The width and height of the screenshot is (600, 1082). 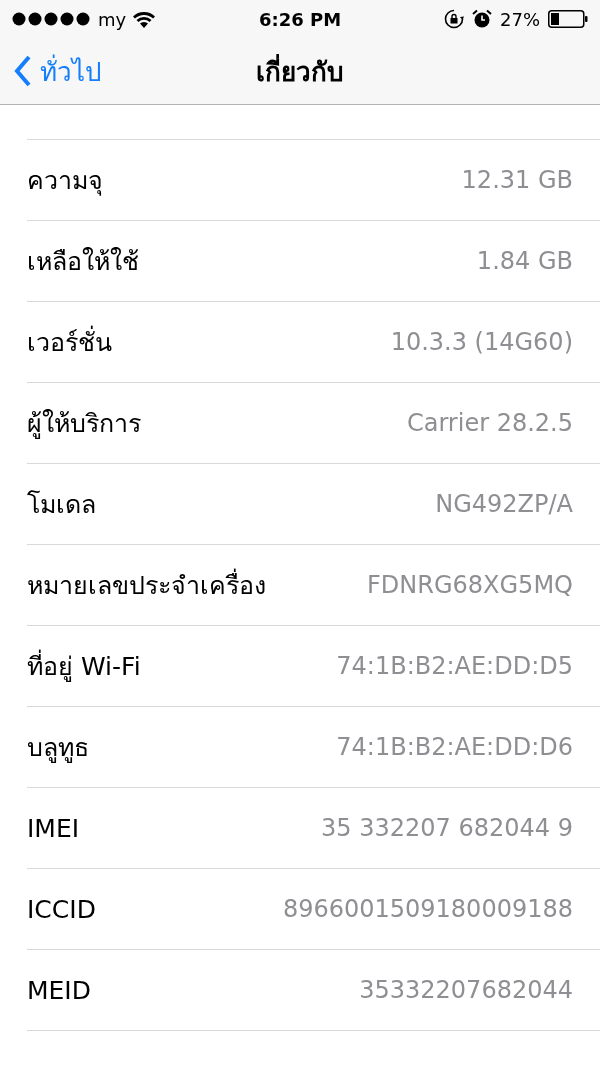 What do you see at coordinates (300, 19) in the screenshot?
I see `status-time: 6:26 PM` at bounding box center [300, 19].